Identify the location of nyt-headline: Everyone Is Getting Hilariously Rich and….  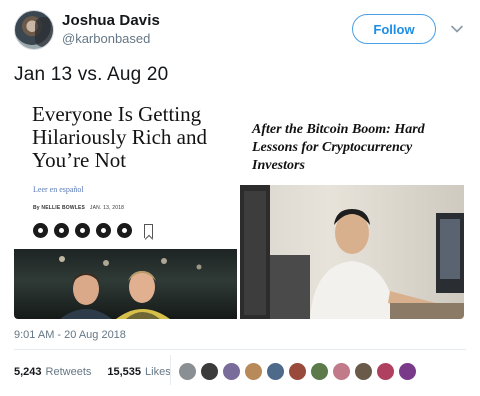
(119, 137).